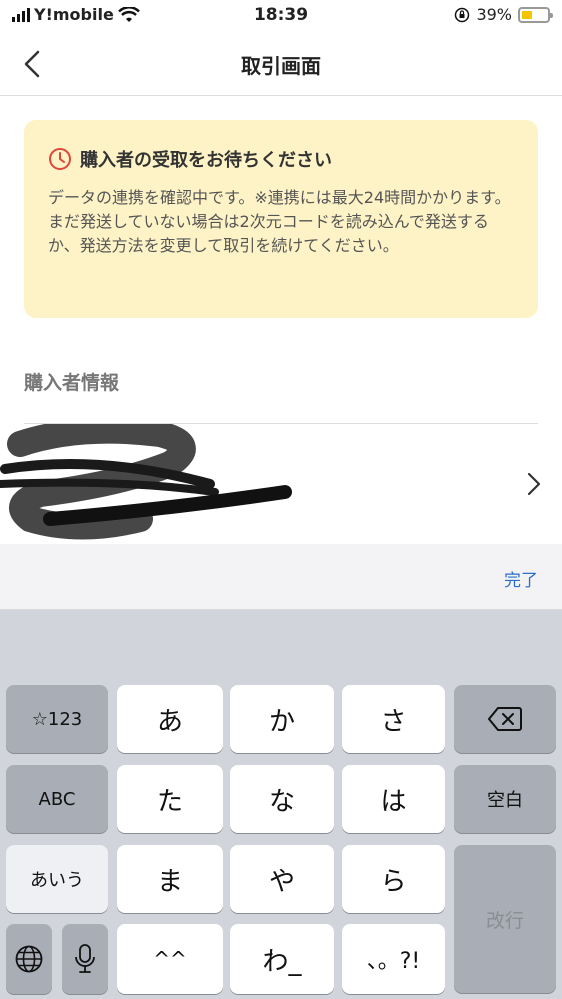 The height and width of the screenshot is (999, 562). I want to click on backspace-icon, so click(505, 719).